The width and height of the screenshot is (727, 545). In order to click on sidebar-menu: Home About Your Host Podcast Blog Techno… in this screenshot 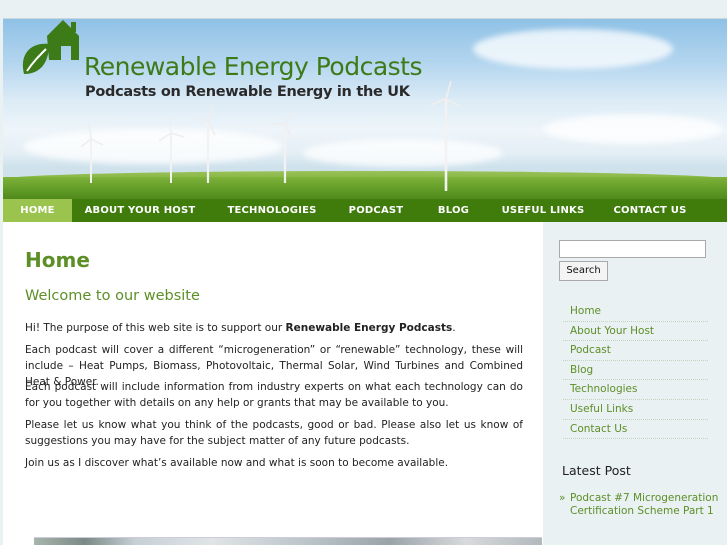, I will do `click(635, 371)`.